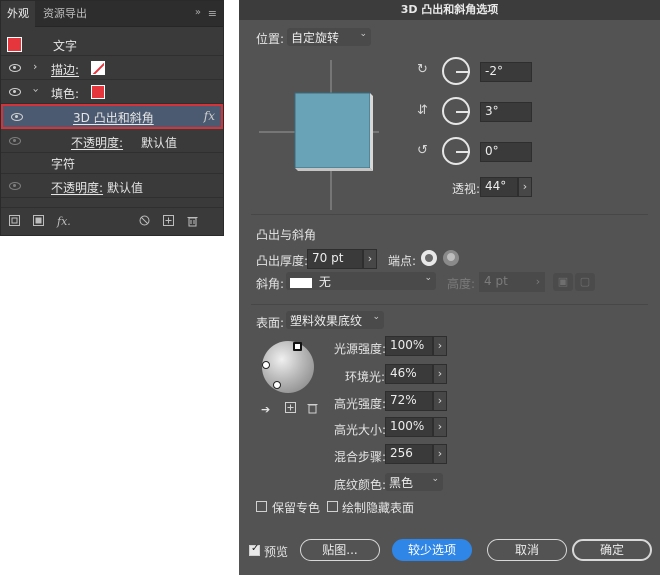  What do you see at coordinates (290, 409) in the screenshot?
I see `new-light-icon` at bounding box center [290, 409].